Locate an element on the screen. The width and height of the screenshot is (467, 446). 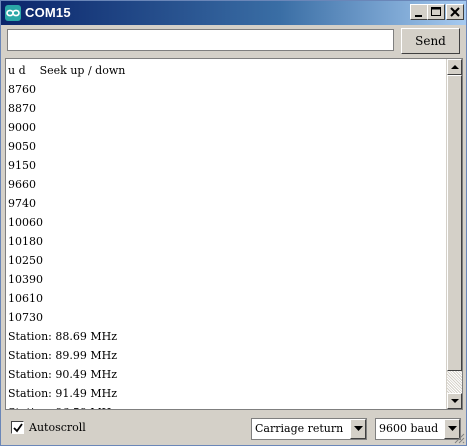
arduino-infinity-icon is located at coordinates (13, 13).